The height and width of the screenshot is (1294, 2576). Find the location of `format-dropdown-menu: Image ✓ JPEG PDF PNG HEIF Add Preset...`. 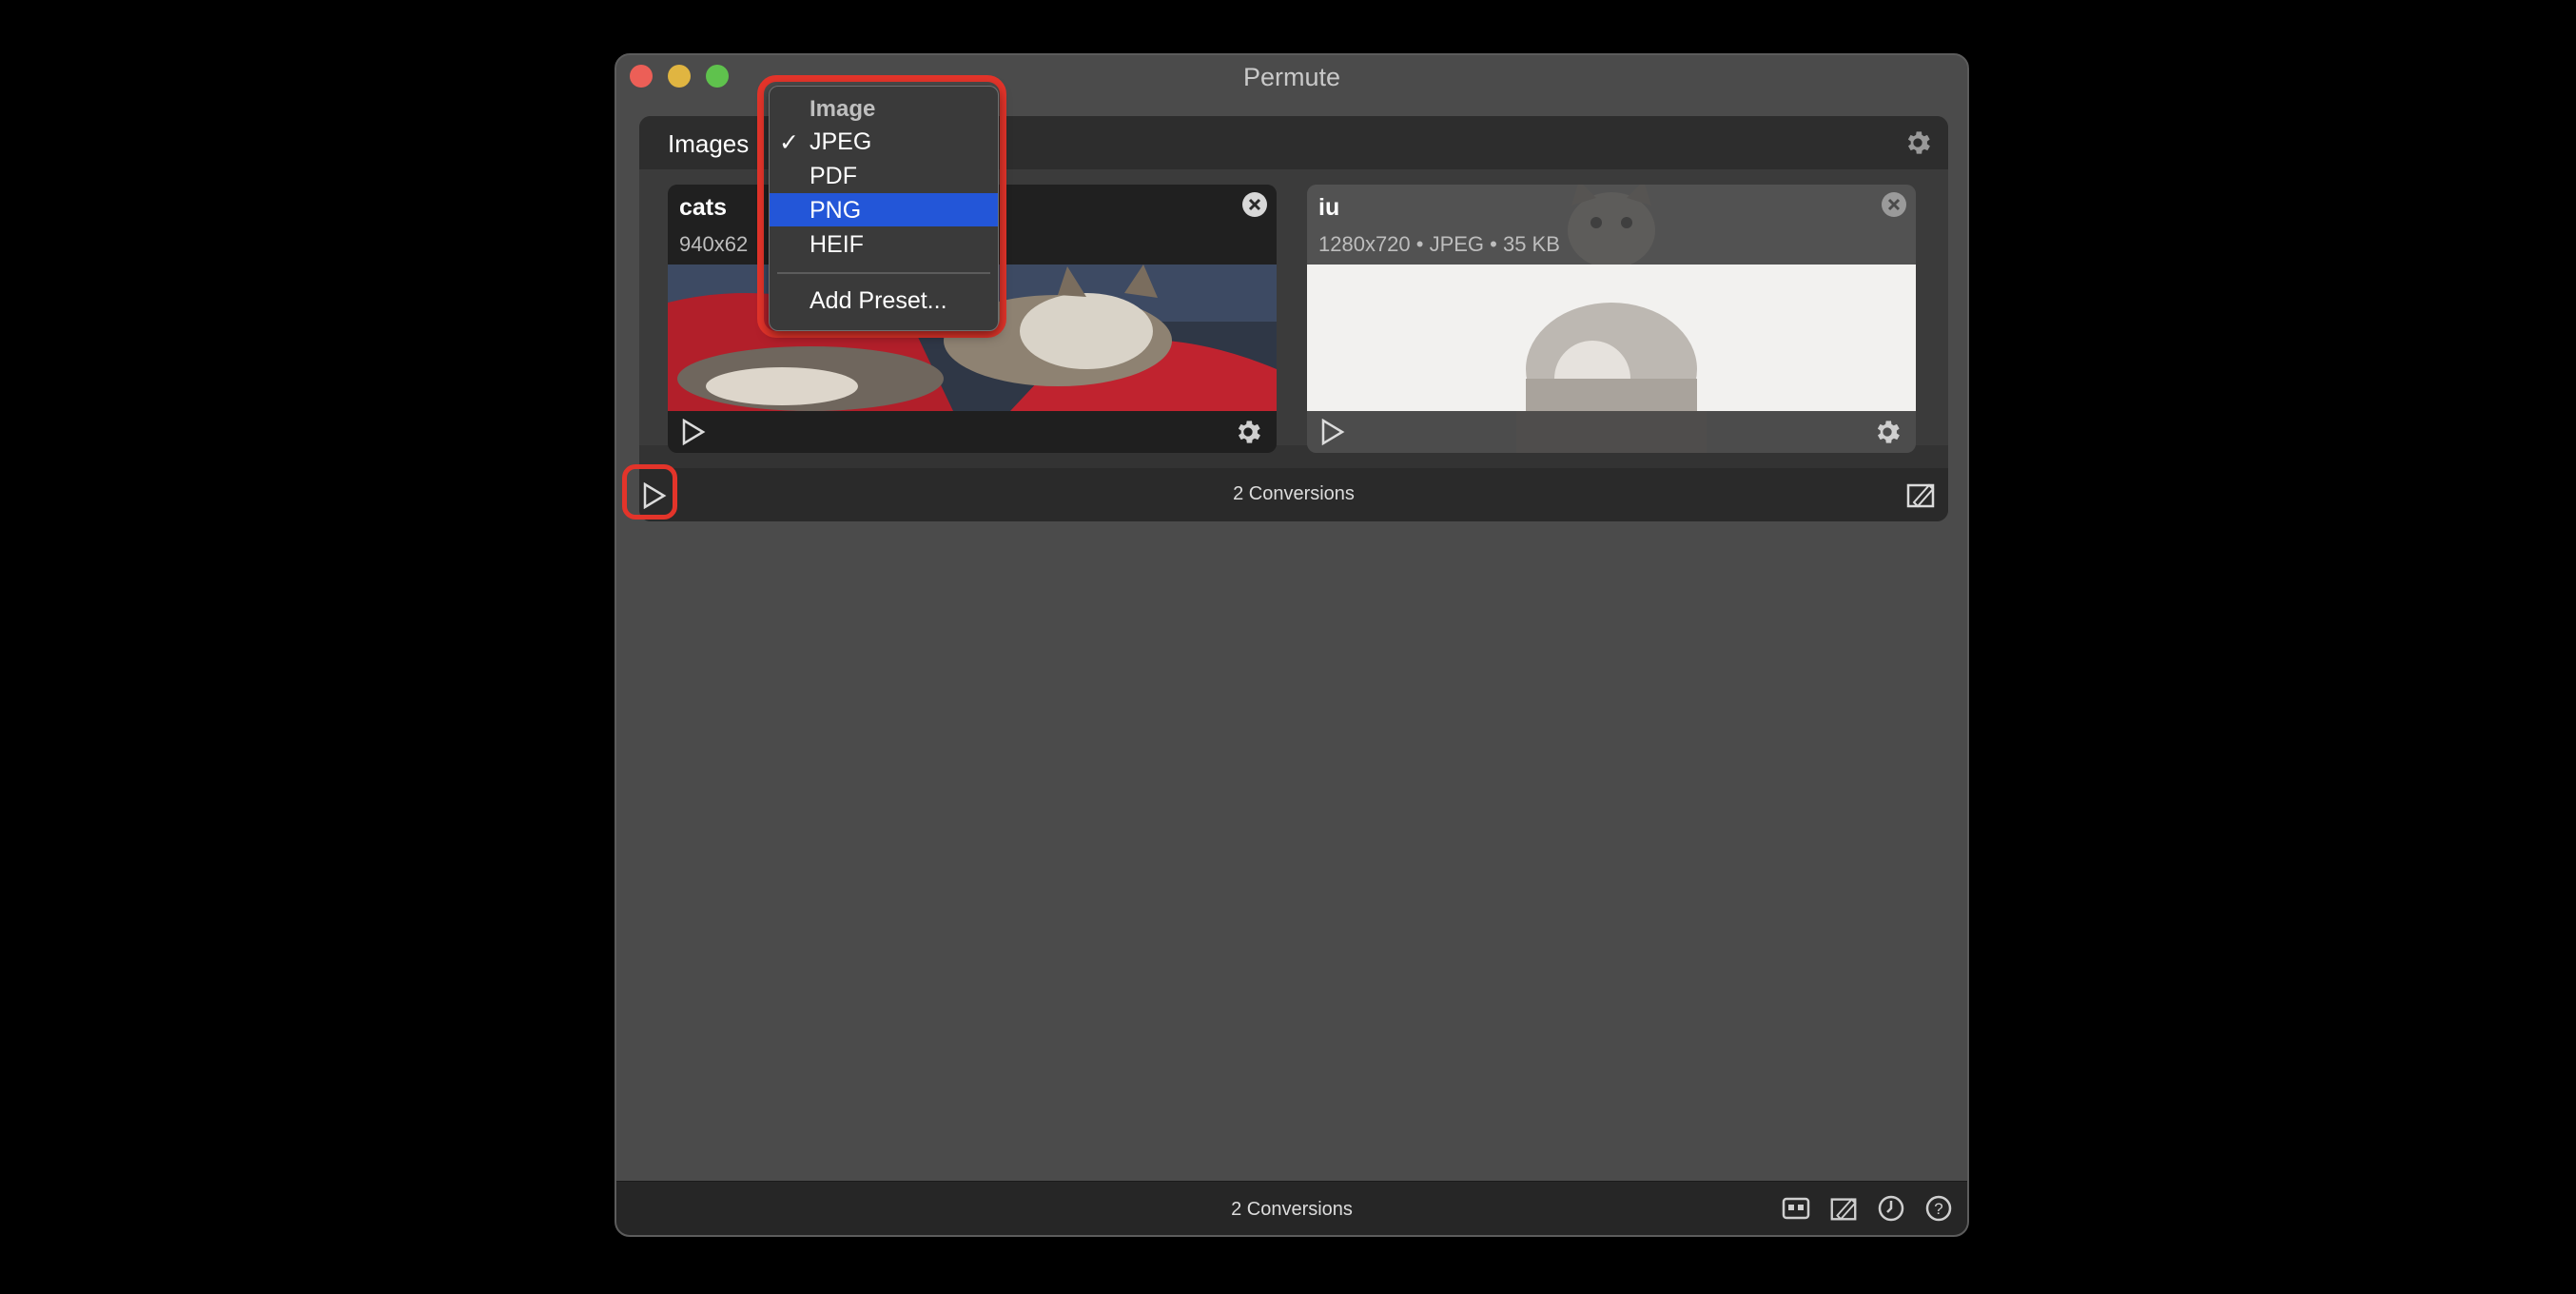

format-dropdown-menu: Image ✓ JPEG PDF PNG HEIF Add Preset... is located at coordinates (884, 208).